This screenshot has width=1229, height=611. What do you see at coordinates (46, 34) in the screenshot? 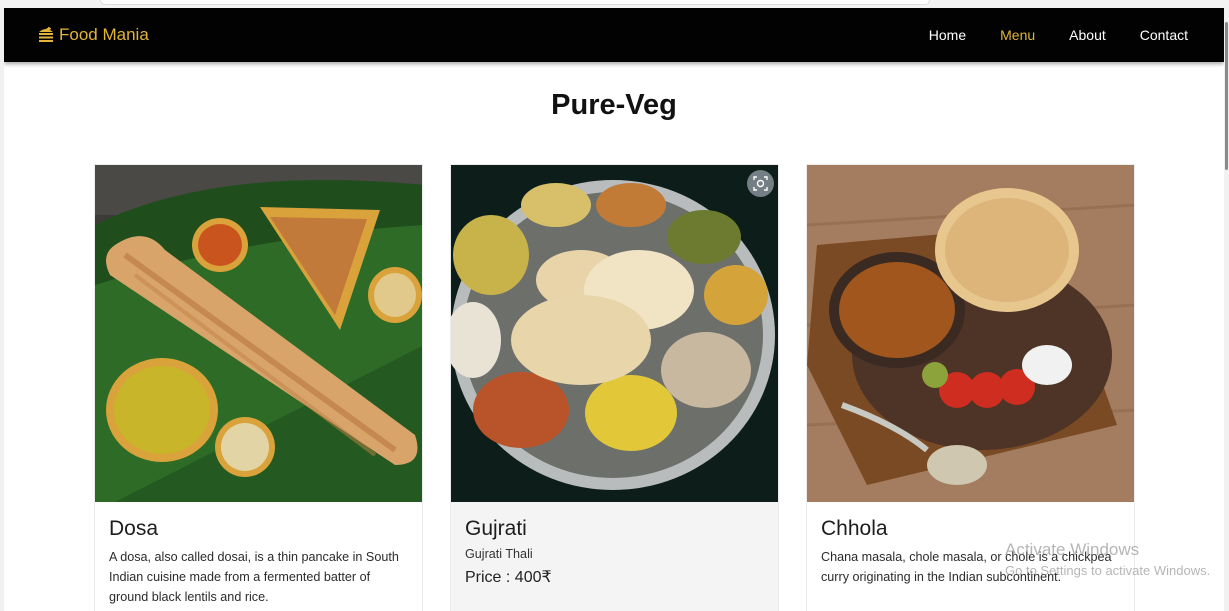
I see `burger-icon` at bounding box center [46, 34].